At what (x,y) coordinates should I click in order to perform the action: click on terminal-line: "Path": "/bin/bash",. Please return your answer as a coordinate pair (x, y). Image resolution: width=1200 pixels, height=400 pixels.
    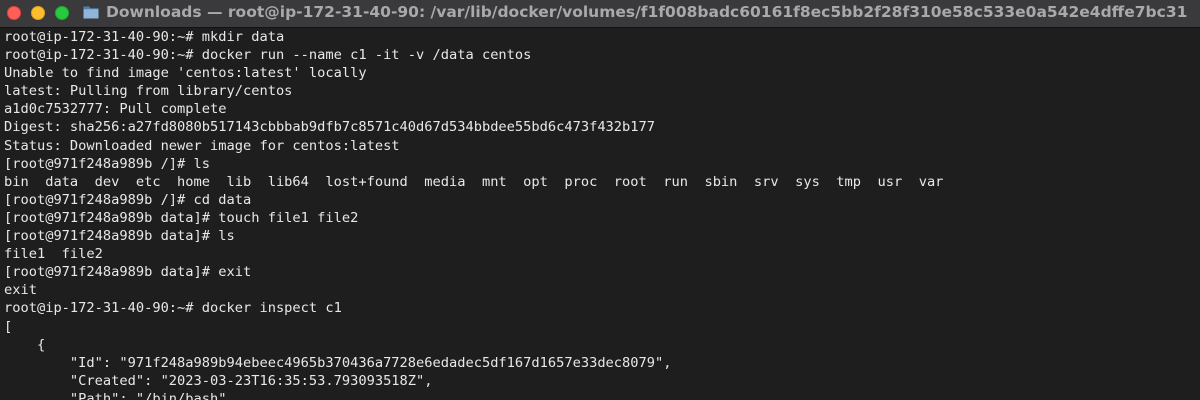
    Looking at the image, I should click on (119, 395).